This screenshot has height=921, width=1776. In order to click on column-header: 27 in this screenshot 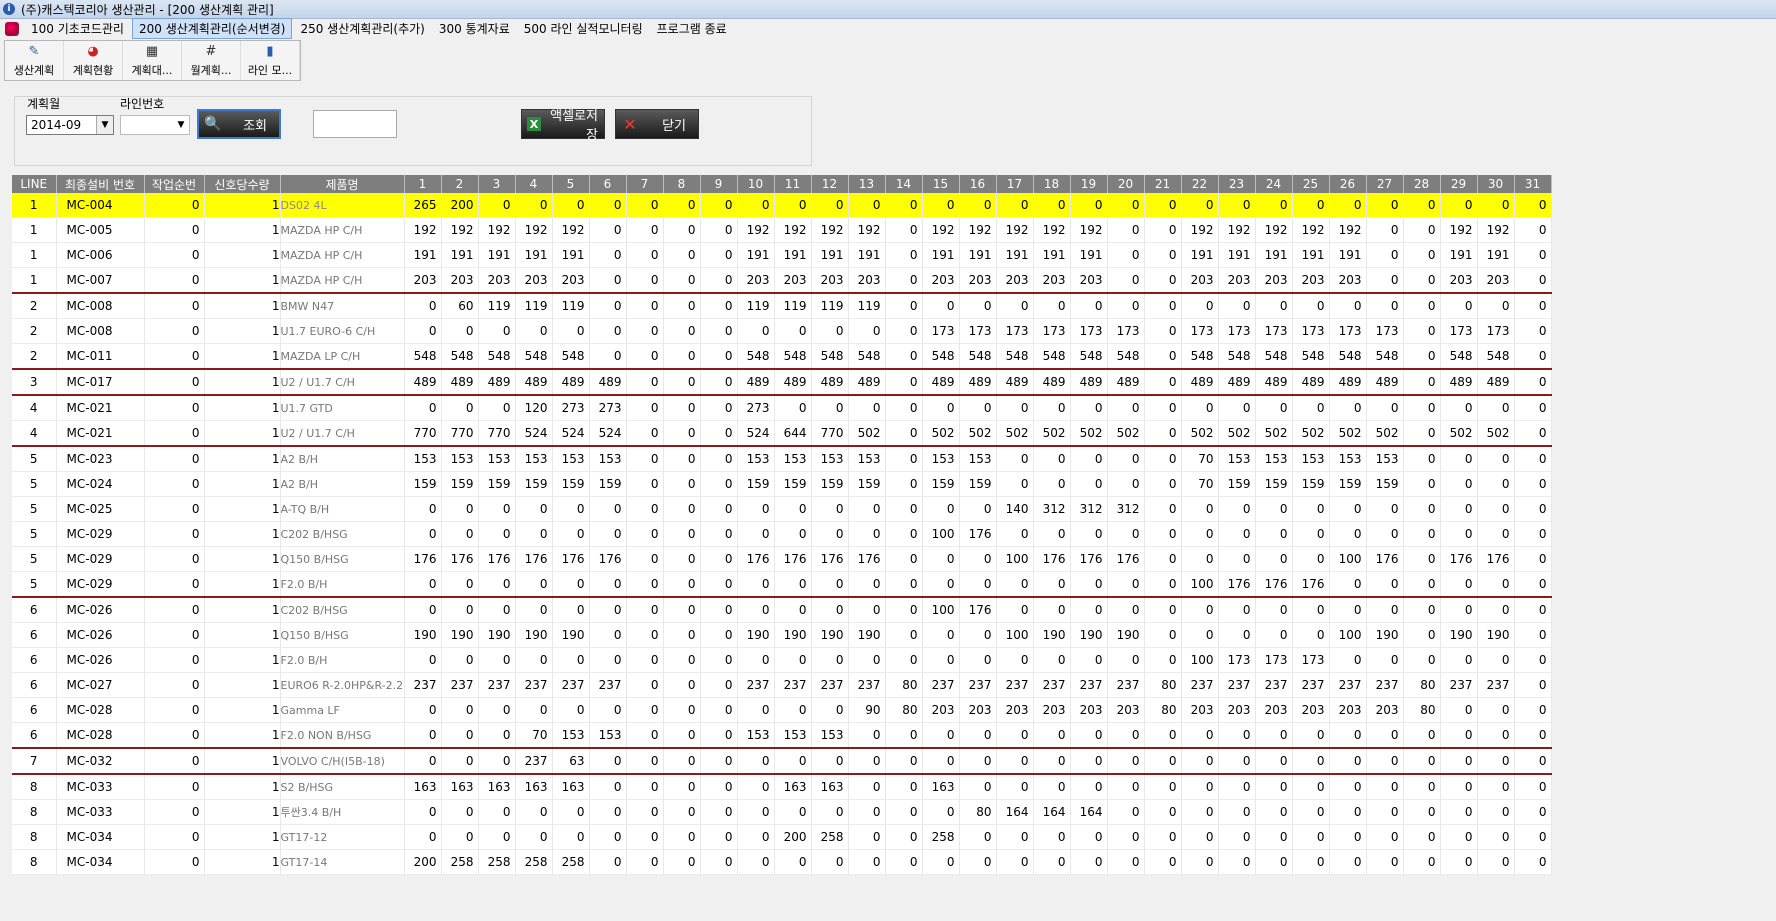, I will do `click(1385, 184)`.